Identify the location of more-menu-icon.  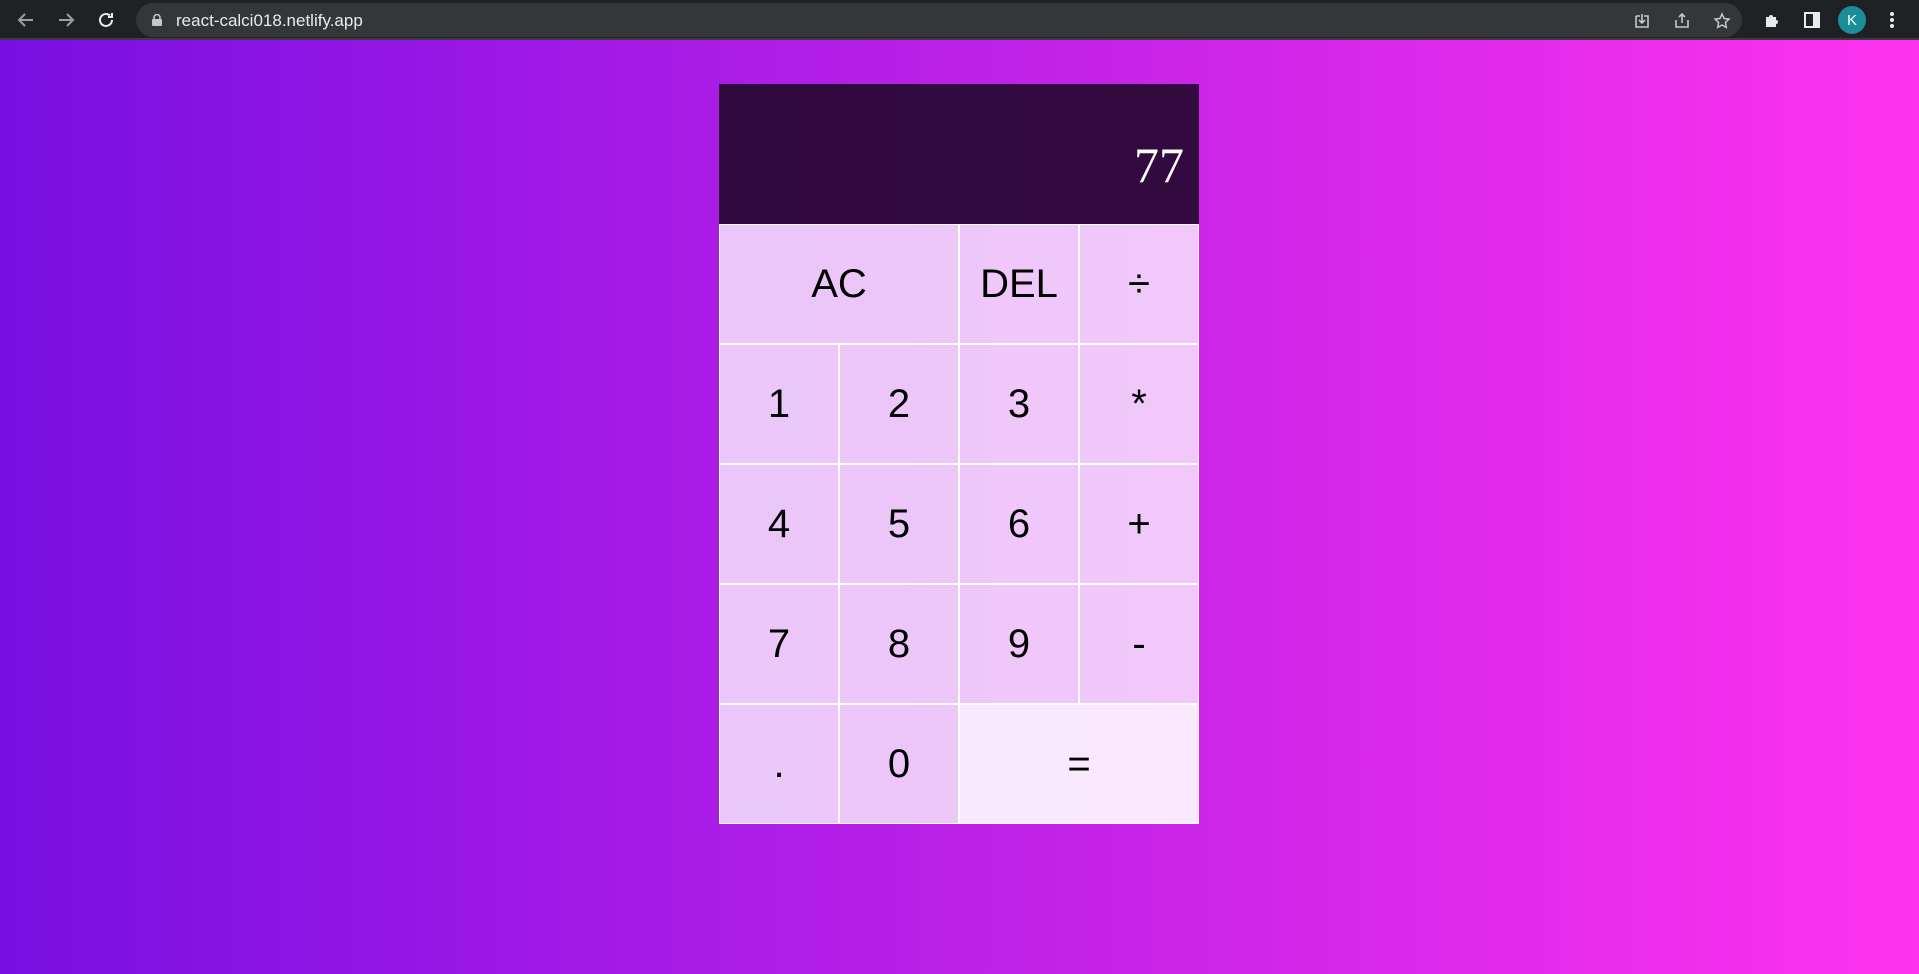
(1892, 20).